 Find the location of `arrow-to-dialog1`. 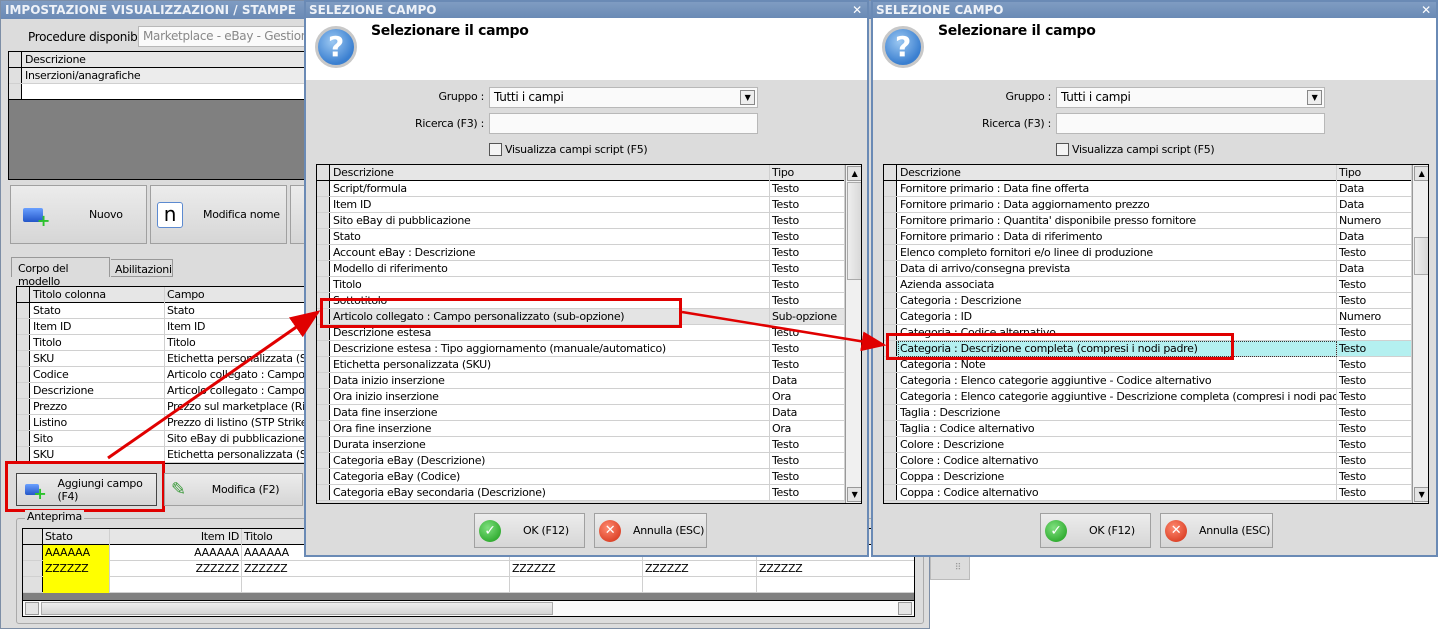

arrow-to-dialog1 is located at coordinates (214, 385).